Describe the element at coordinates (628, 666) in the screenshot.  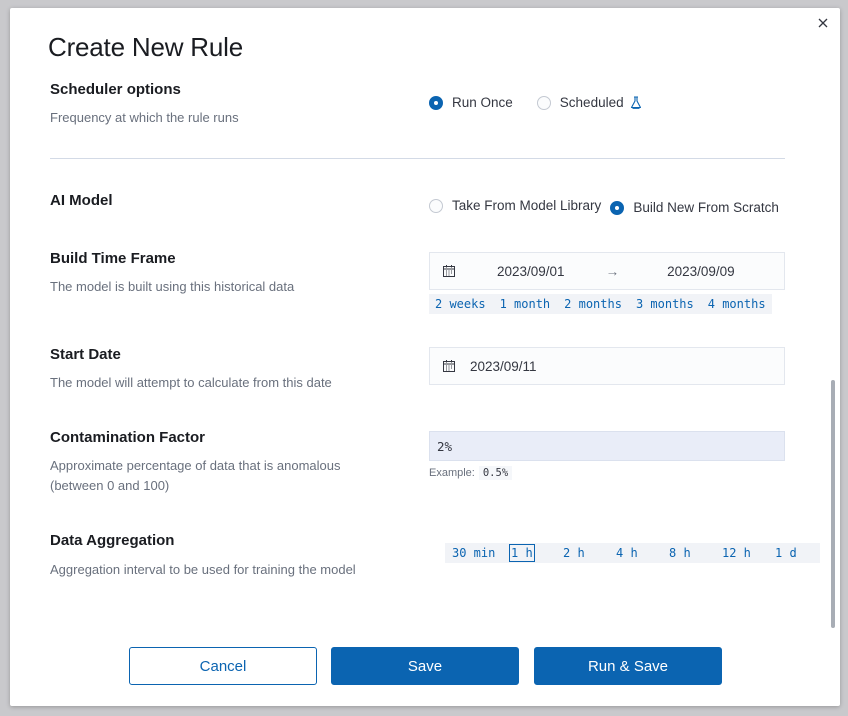
I see `run-and-save-button: Run & Save` at that location.